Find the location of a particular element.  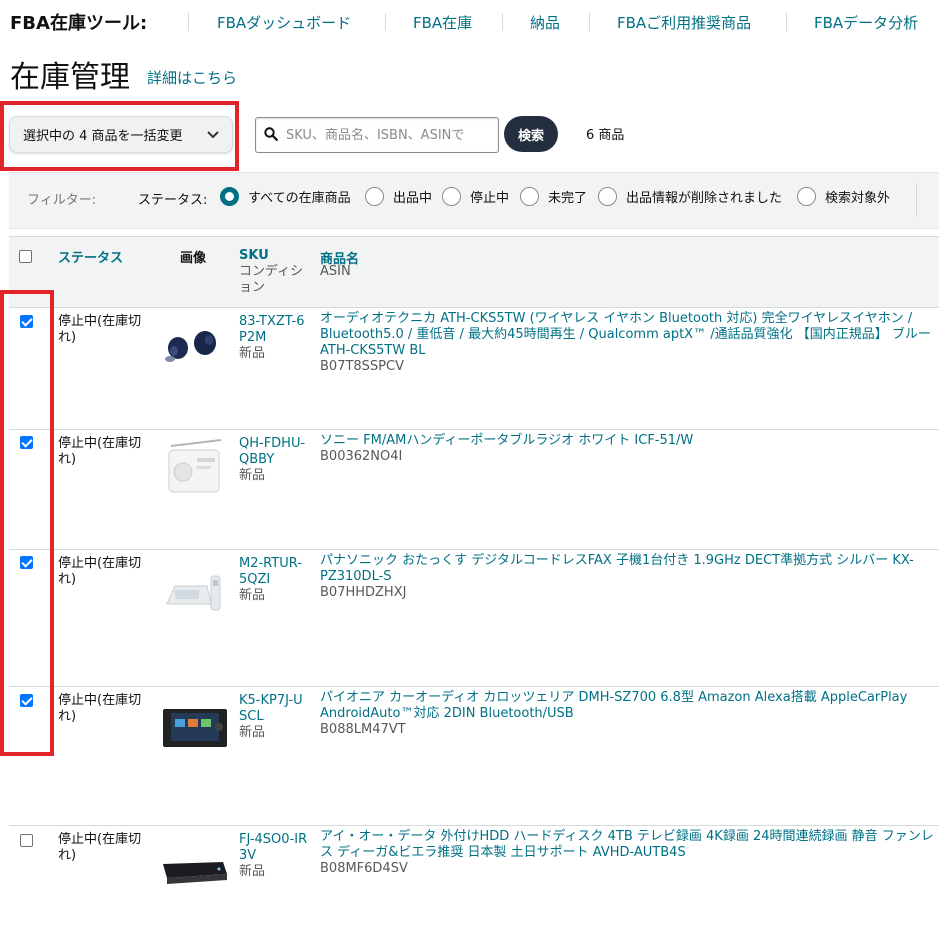

chevron-down-icon is located at coordinates (213, 137).